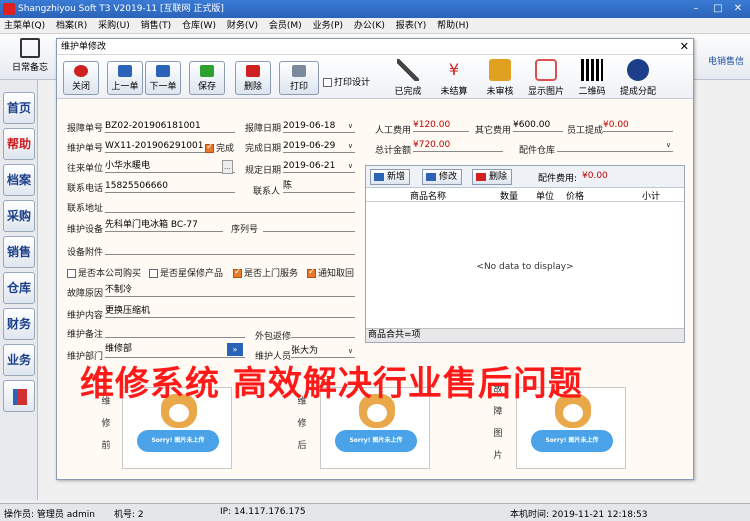  What do you see at coordinates (199, 26) in the screenshot?
I see `menu-warehouse: 仓库(W)` at bounding box center [199, 26].